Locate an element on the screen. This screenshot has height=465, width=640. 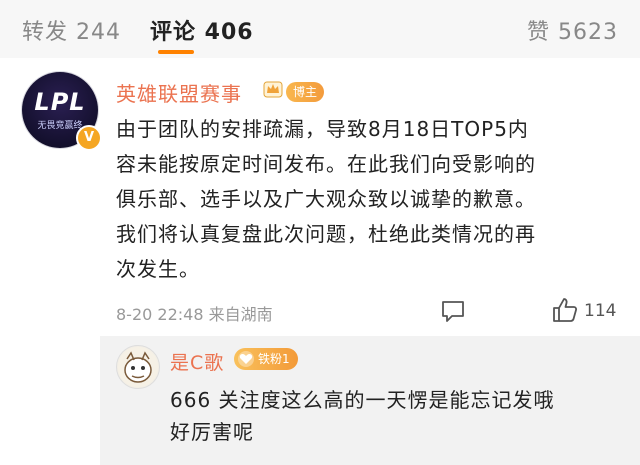
tab-comments: 评论 406 is located at coordinates (202, 30).